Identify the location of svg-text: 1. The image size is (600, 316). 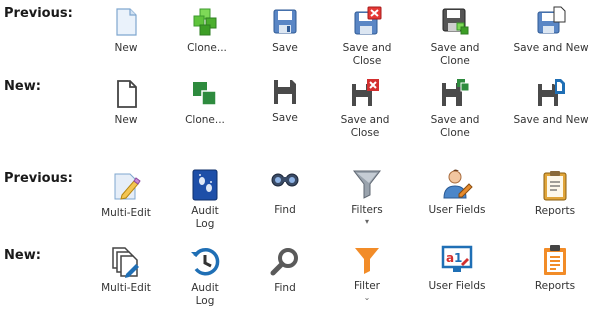
(458, 258).